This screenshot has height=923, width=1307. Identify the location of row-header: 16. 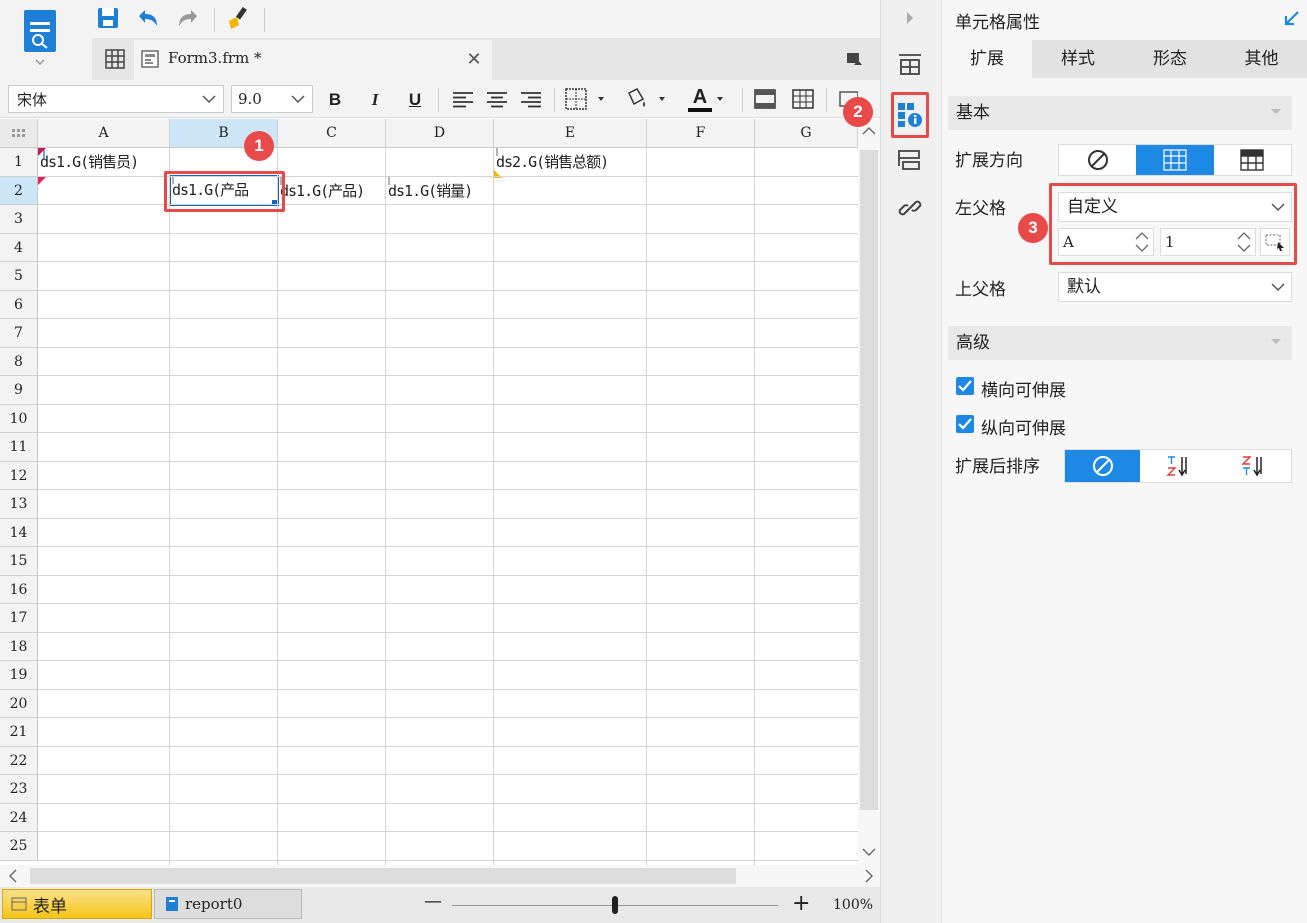
(19, 589).